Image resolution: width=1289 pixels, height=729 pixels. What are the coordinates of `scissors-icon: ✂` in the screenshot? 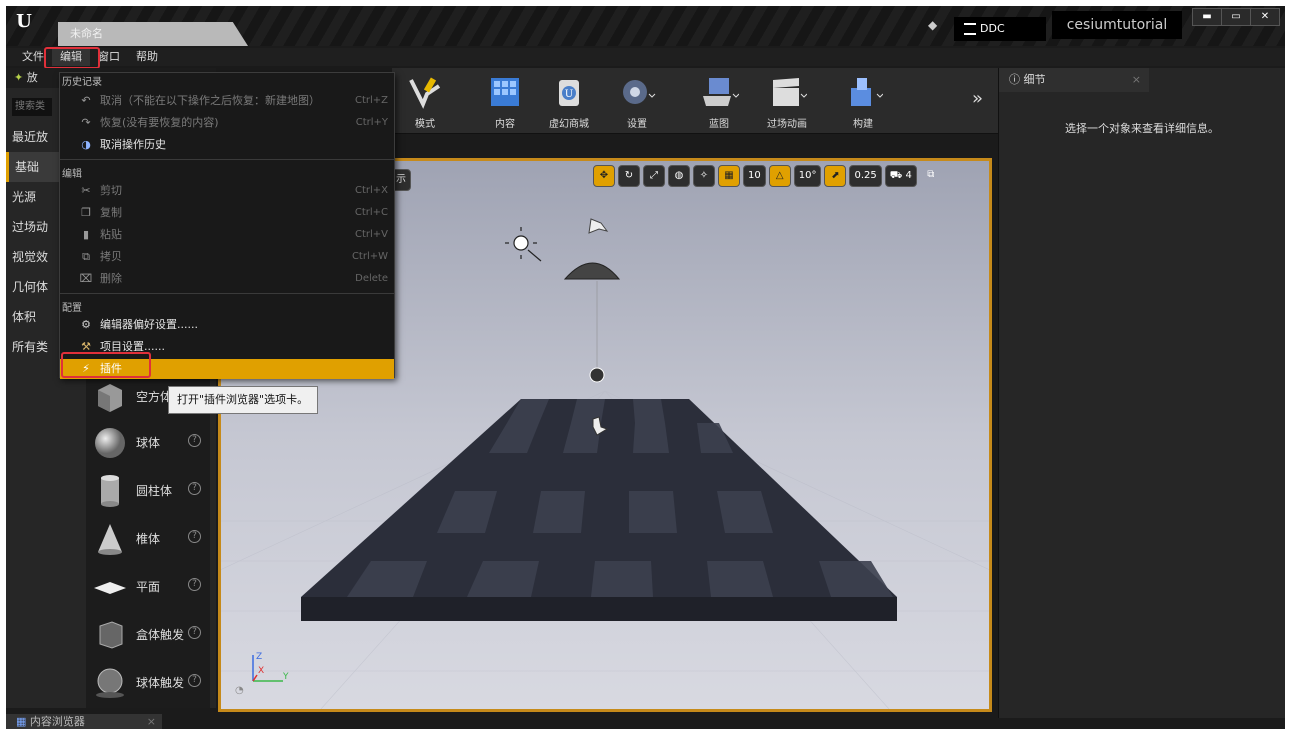 It's located at (86, 190).